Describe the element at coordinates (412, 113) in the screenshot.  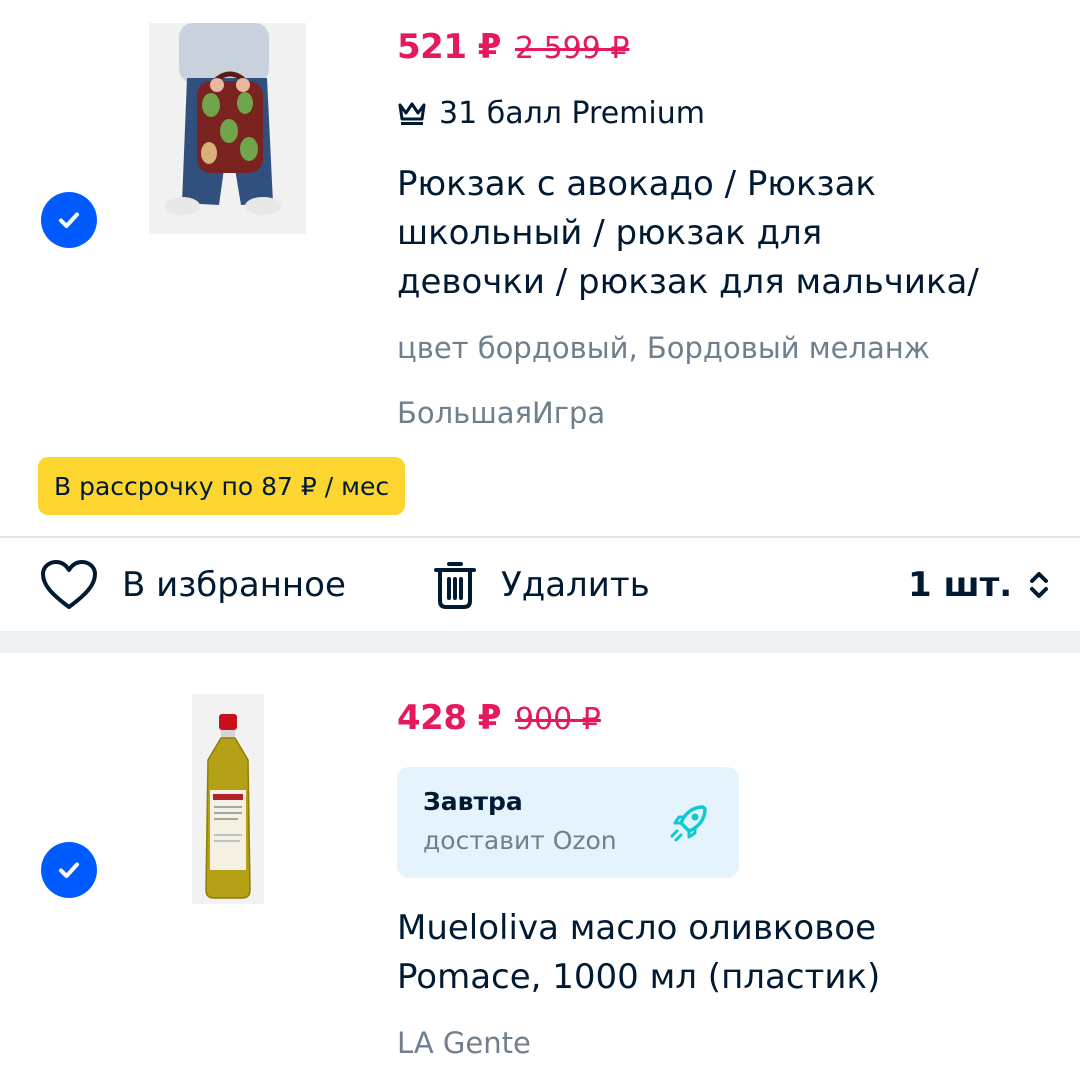
I see `crown-icon` at that location.